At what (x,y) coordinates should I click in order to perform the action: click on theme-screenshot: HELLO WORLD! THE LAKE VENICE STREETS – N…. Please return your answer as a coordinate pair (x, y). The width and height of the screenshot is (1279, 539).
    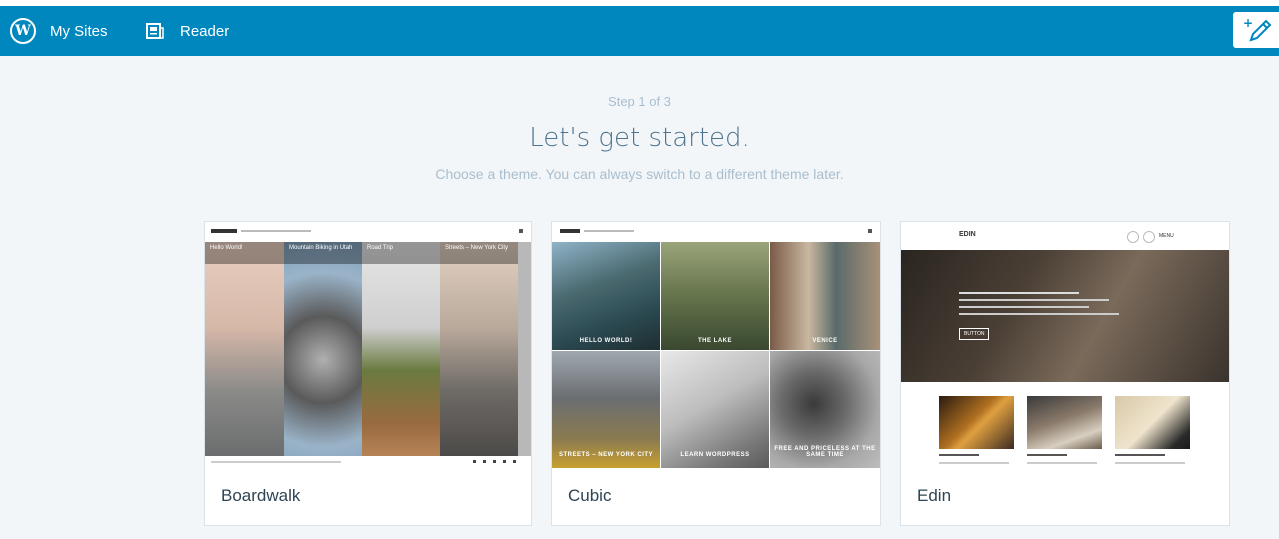
    Looking at the image, I should click on (716, 345).